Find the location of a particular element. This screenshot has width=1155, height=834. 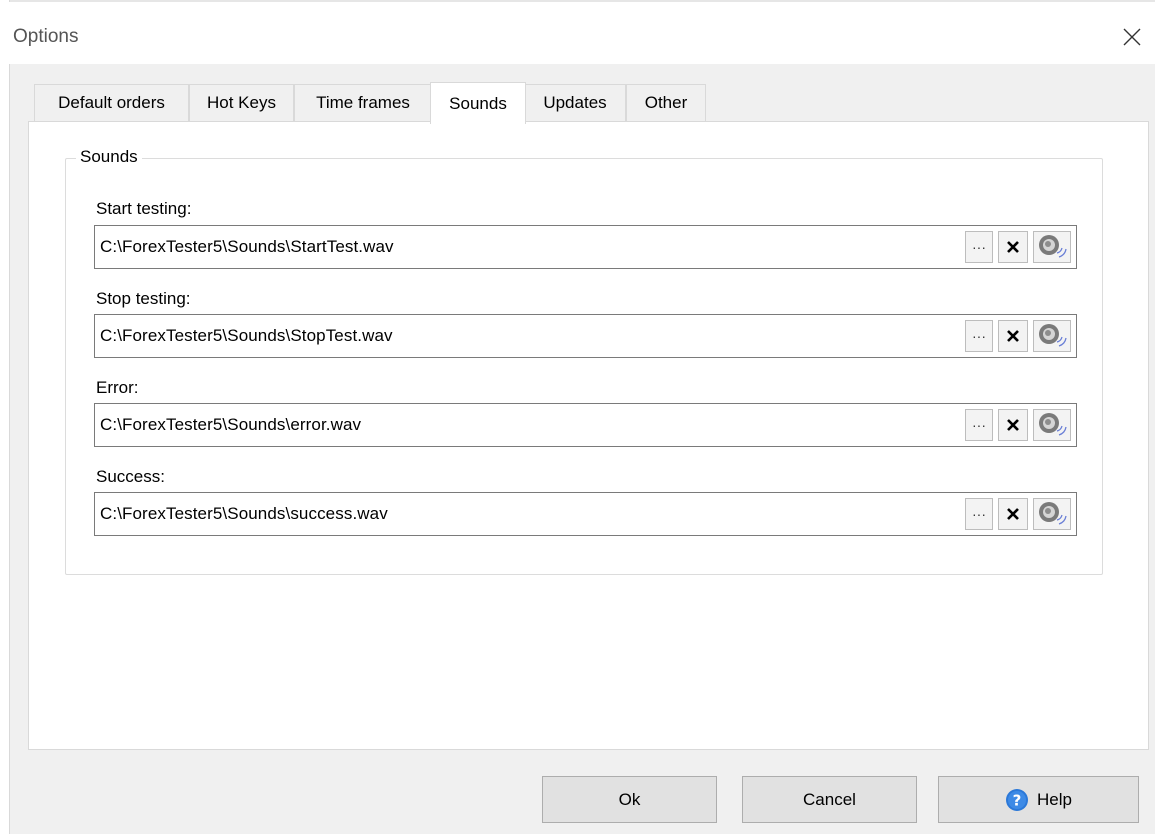

stop-testing-clear-button is located at coordinates (1013, 336).